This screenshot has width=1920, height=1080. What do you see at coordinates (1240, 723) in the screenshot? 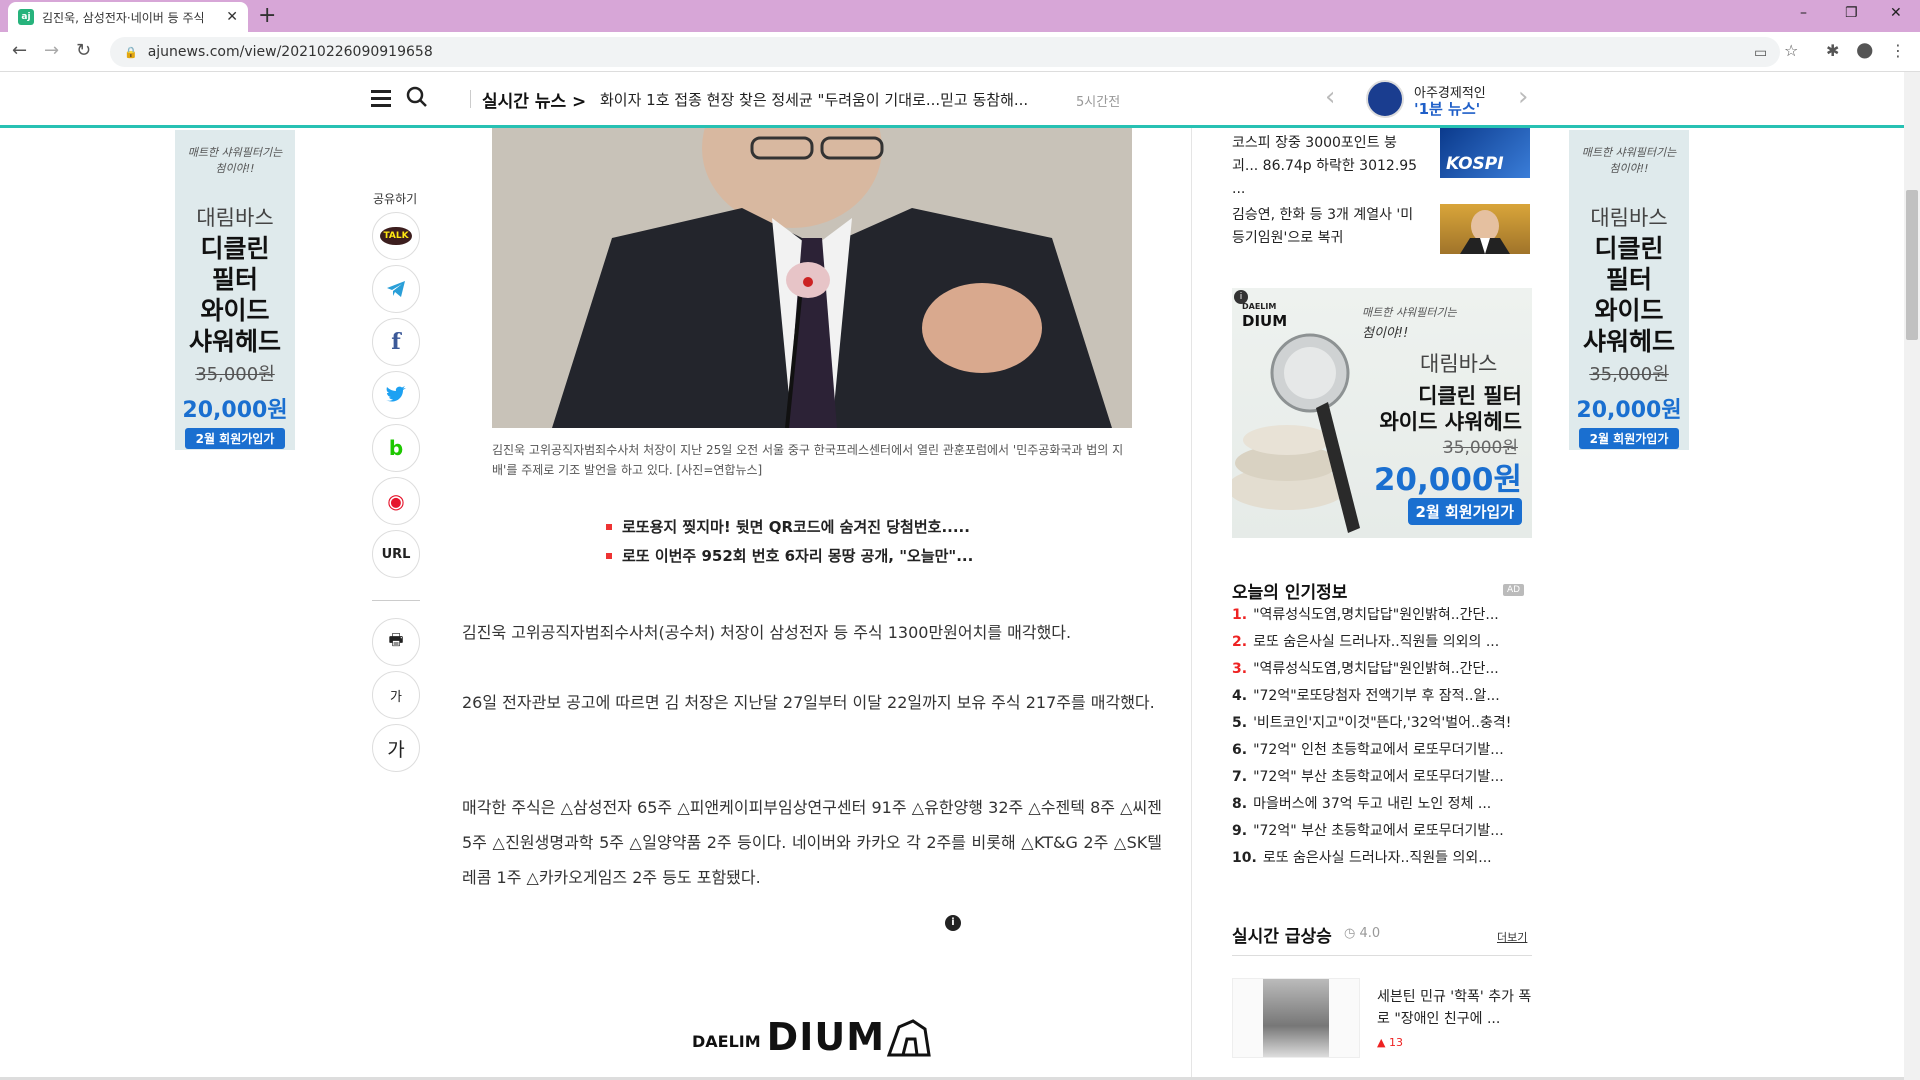
I see `rank-number: 5.` at bounding box center [1240, 723].